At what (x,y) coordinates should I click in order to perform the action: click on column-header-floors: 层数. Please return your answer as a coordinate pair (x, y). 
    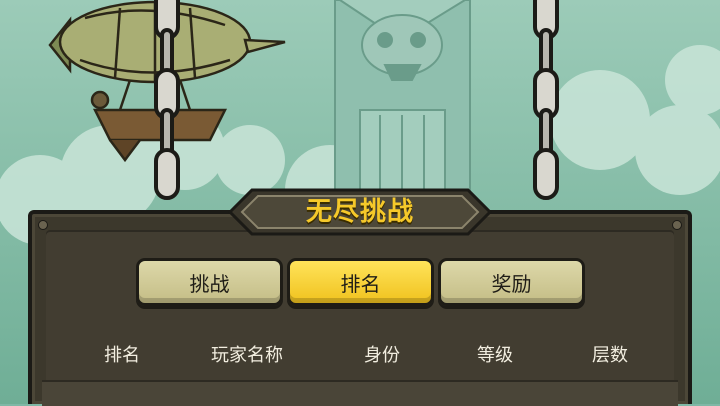
    Looking at the image, I should click on (610, 355).